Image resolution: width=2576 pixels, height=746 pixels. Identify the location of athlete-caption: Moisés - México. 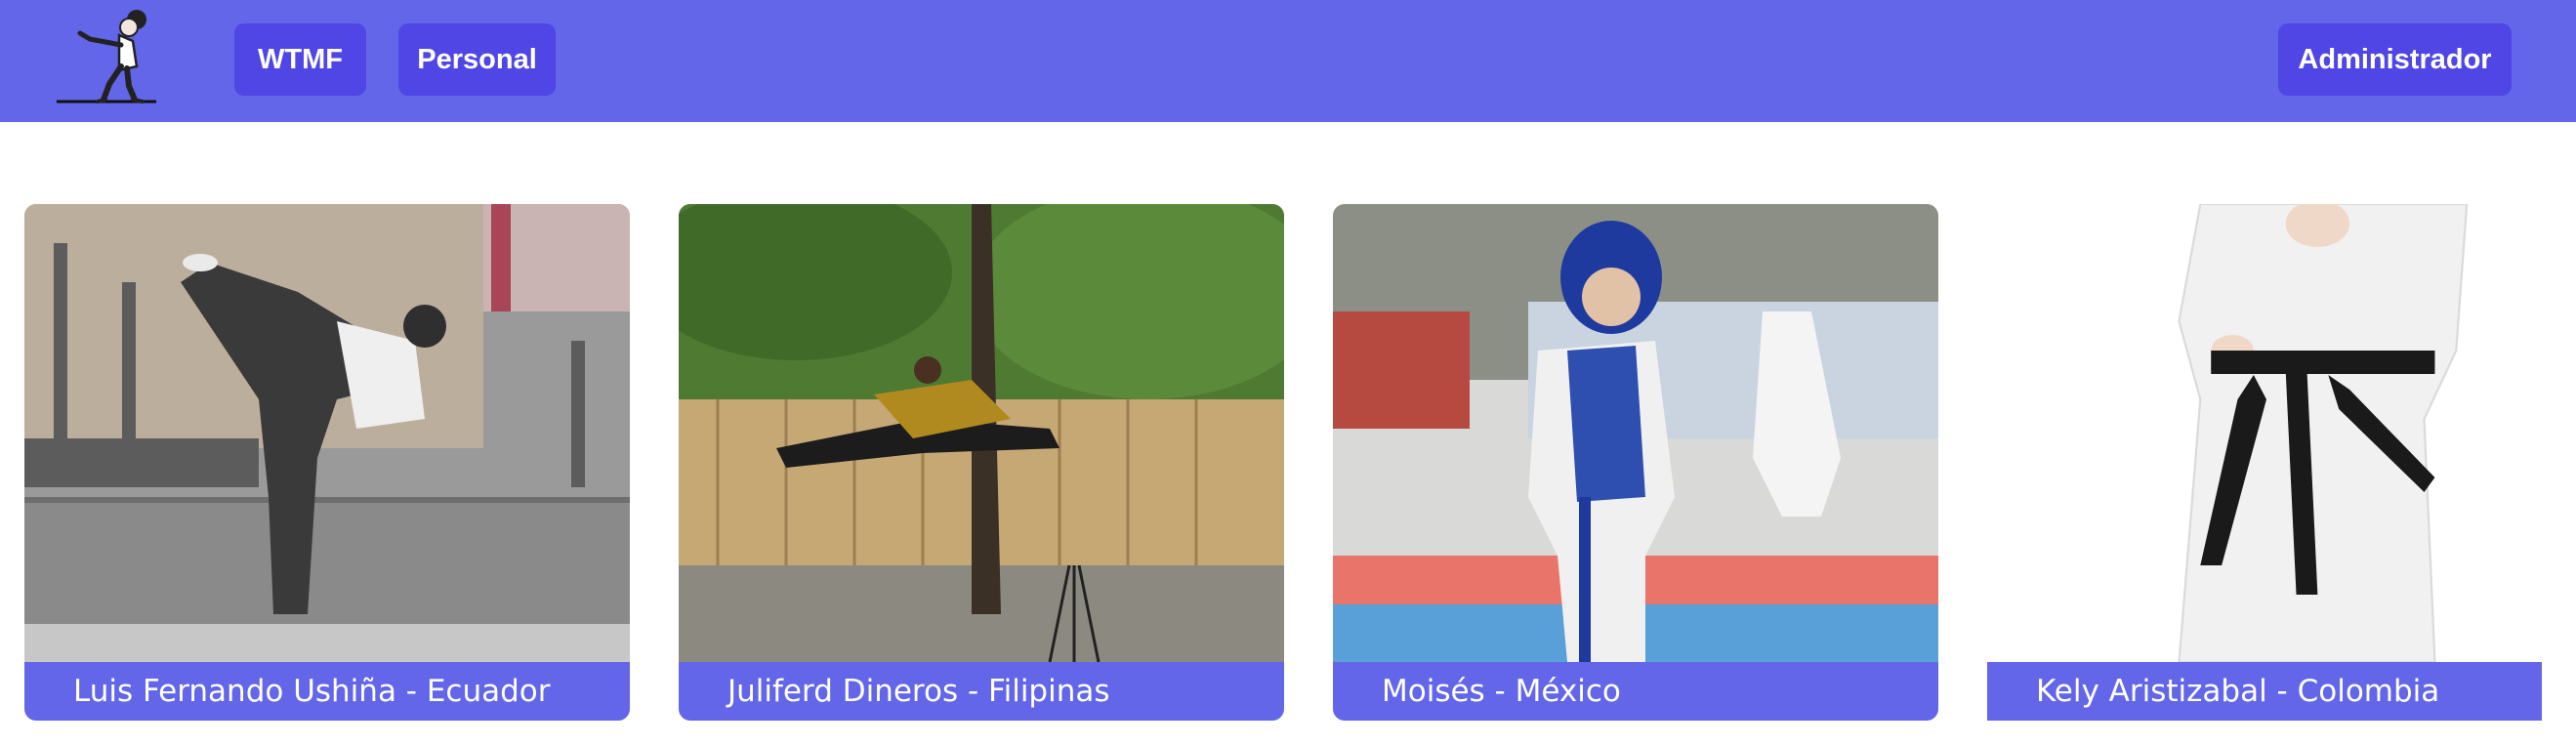
(1636, 691).